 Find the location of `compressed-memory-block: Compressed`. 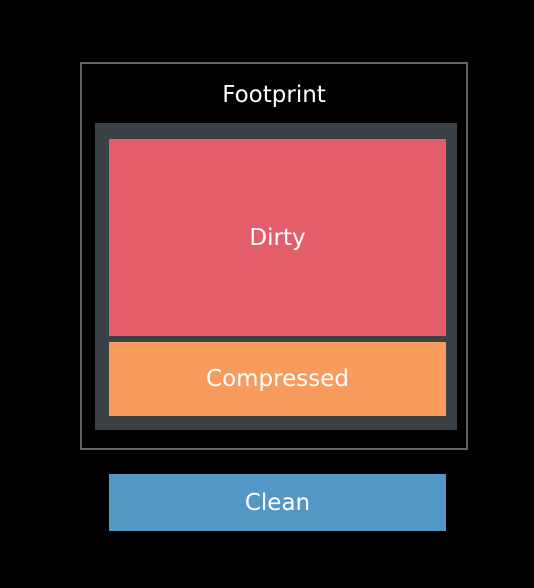

compressed-memory-block: Compressed is located at coordinates (277, 379).